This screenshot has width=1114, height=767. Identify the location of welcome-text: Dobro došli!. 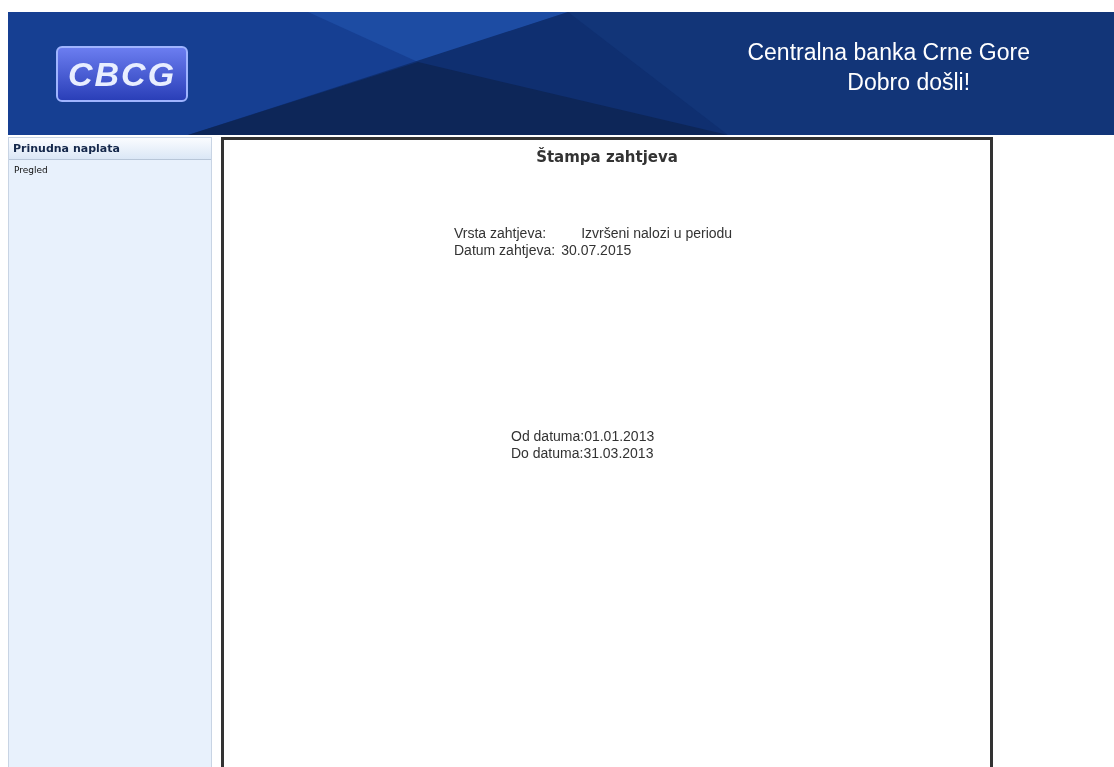
(909, 82).